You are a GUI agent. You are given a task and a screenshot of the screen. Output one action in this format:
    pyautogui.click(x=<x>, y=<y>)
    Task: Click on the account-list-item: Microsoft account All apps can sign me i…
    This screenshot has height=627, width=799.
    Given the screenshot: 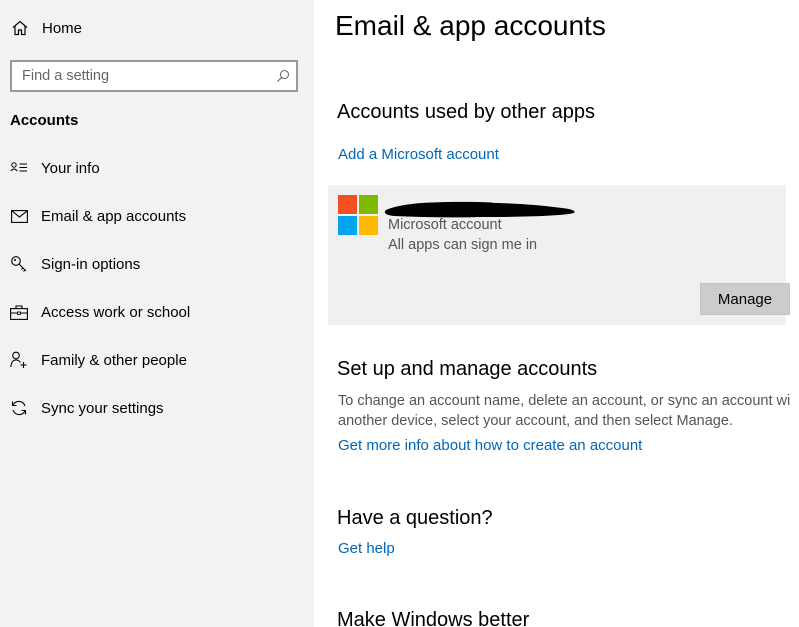 What is the action you would take?
    pyautogui.click(x=559, y=255)
    